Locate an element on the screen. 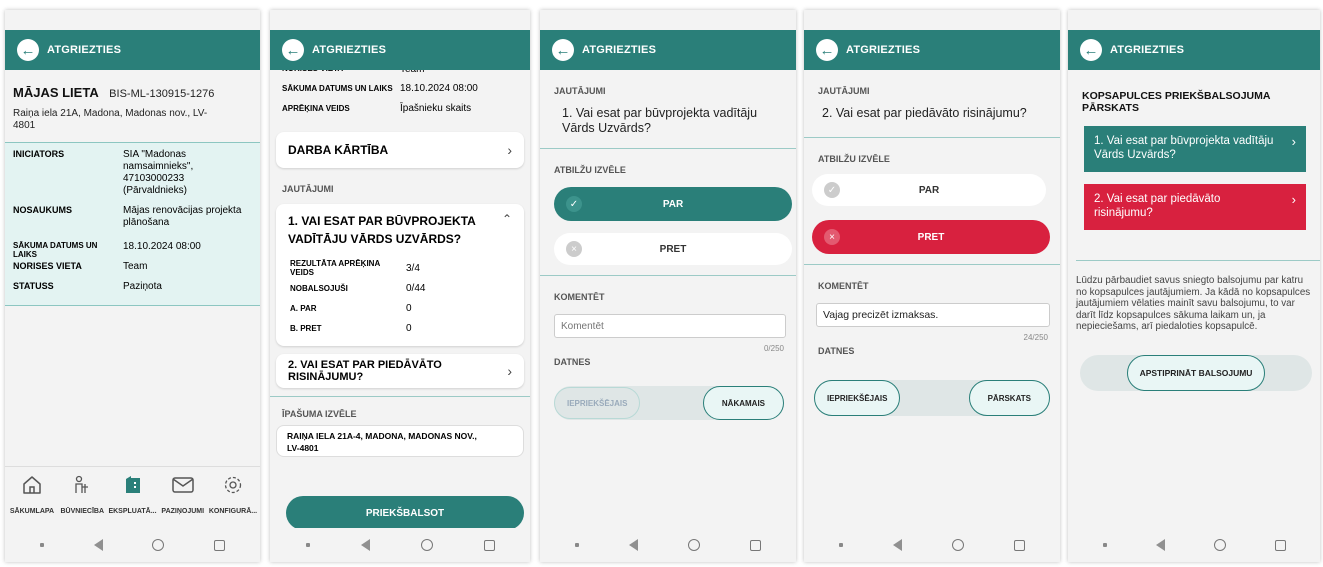 This screenshot has width=1323, height=567. questions-heading: JAUTĀJUMI is located at coordinates (844, 91).